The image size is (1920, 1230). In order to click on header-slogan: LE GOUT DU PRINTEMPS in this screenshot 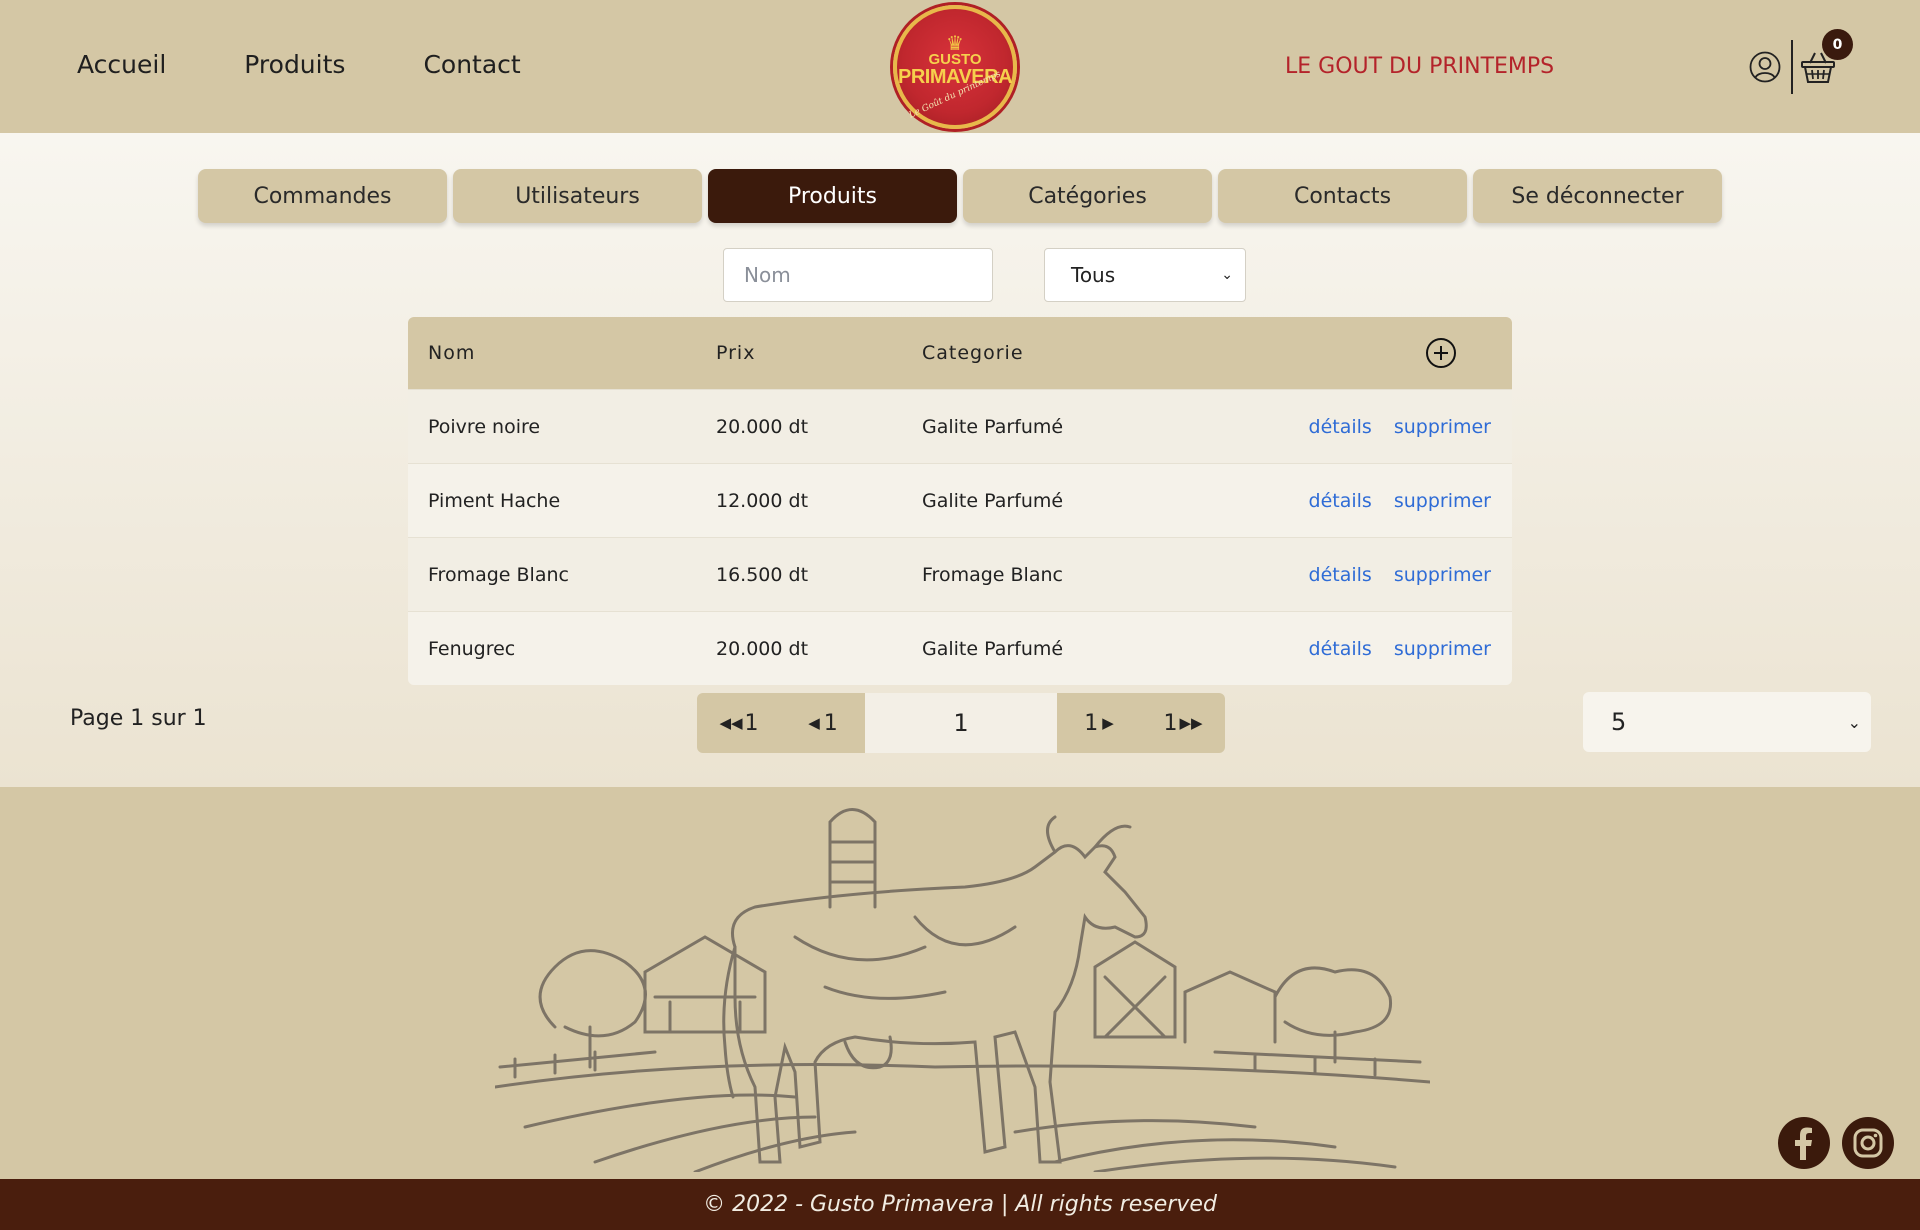, I will do `click(1420, 66)`.